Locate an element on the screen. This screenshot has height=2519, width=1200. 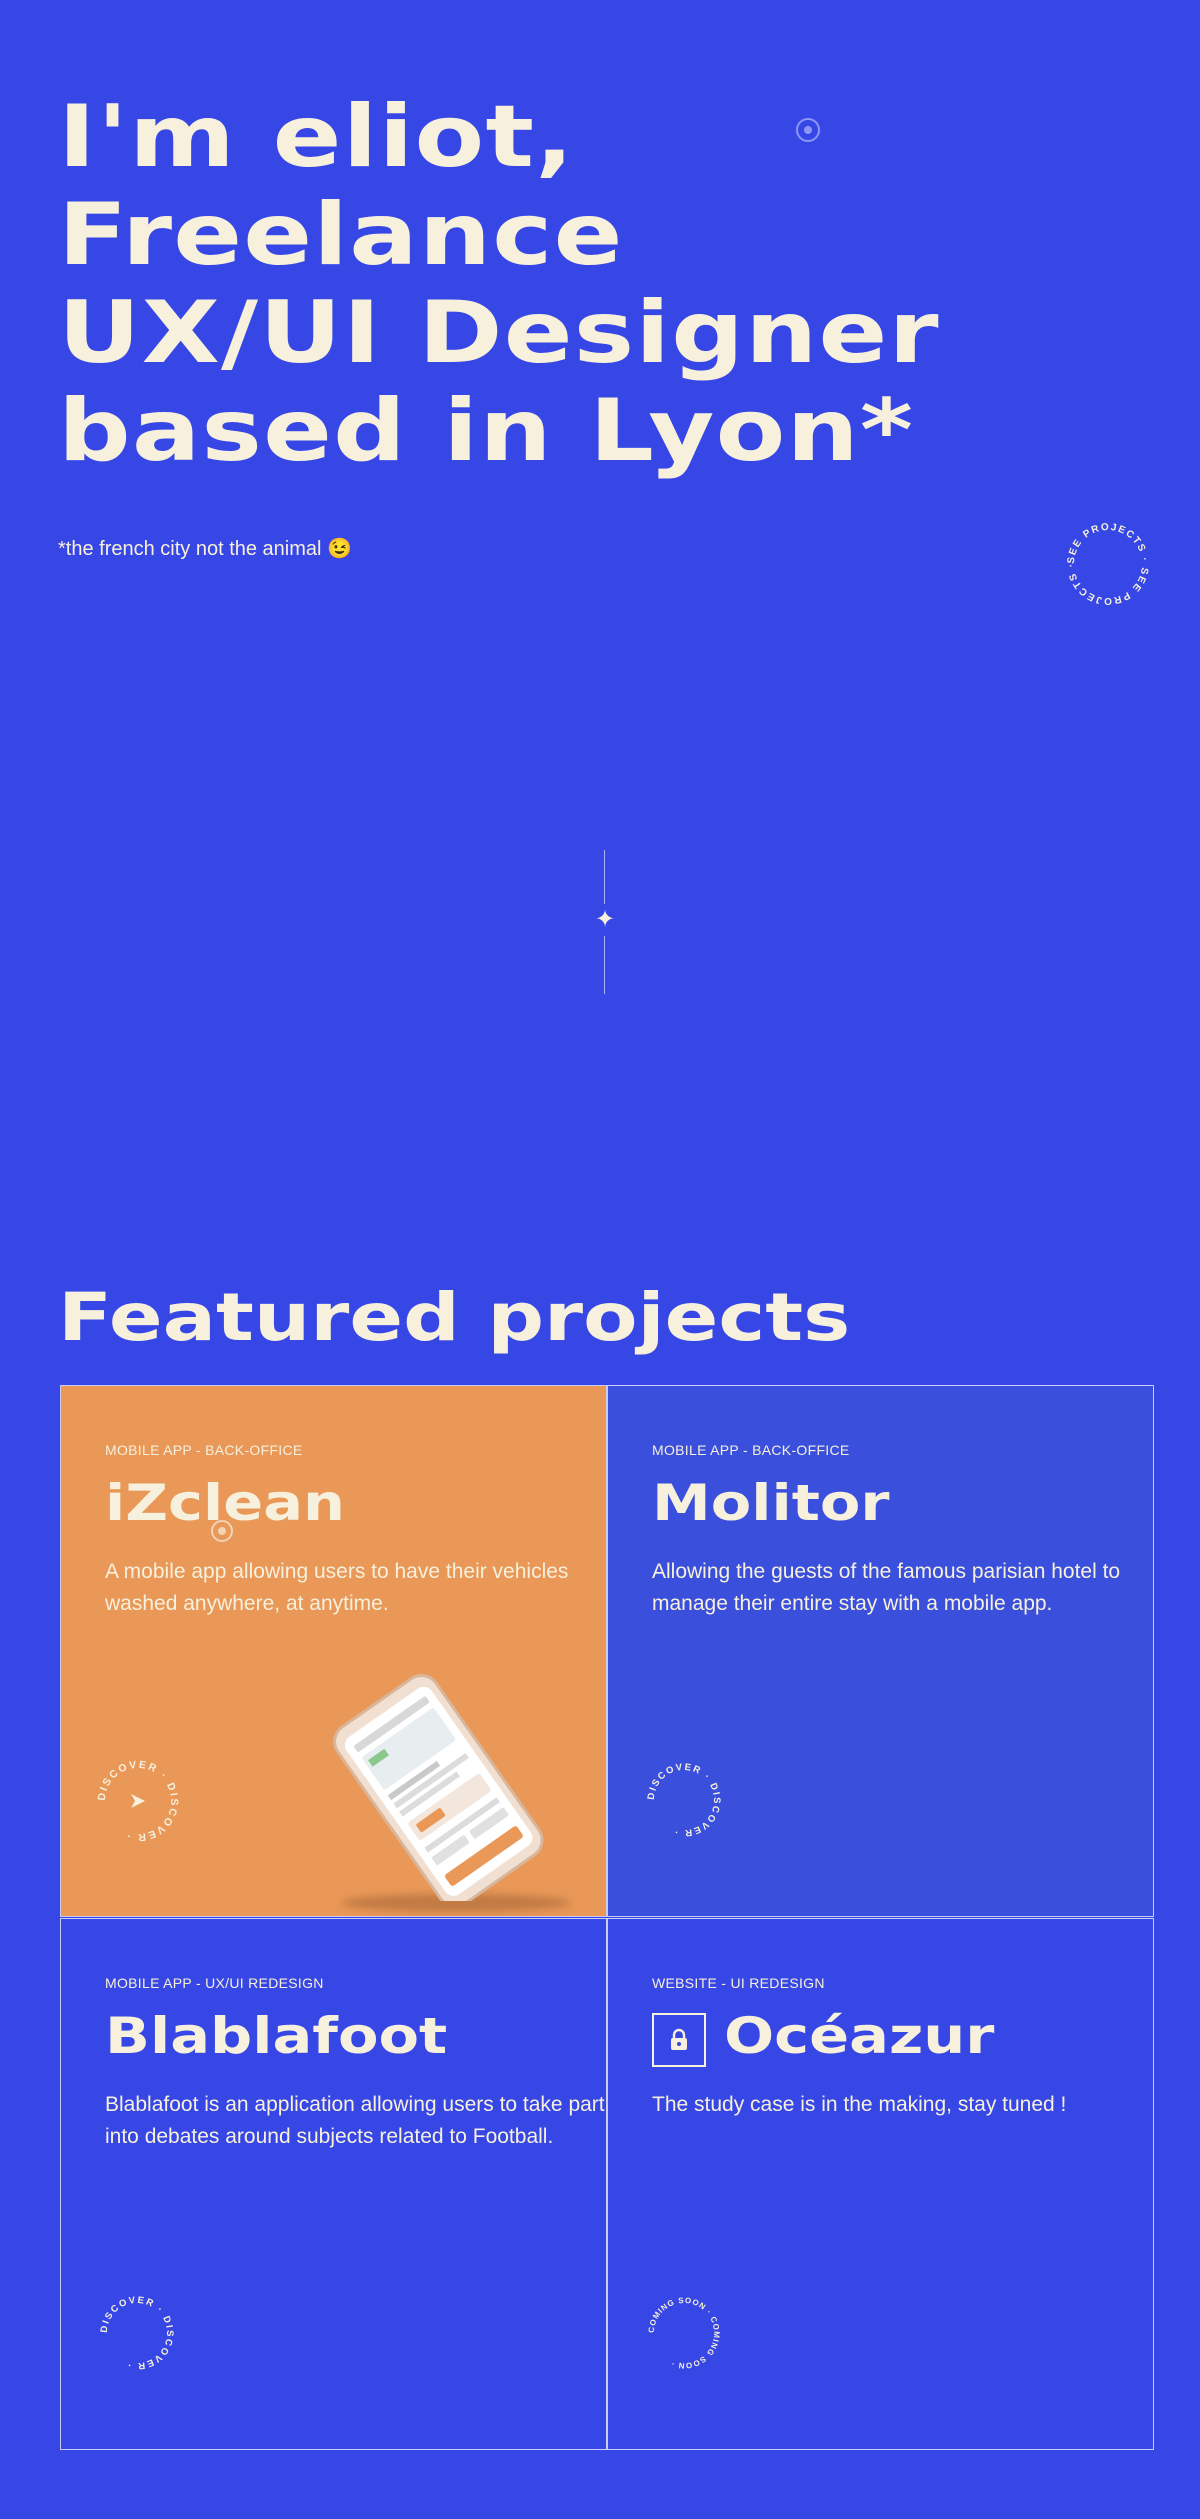
see-projects-circular-text: SEE PROJECTS · SEE PROJECTS · is located at coordinates (1108, 564).